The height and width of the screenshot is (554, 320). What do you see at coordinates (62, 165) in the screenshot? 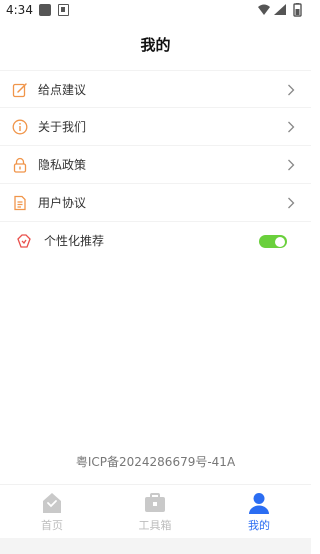
I see `menu-item-label: 隐私政策` at bounding box center [62, 165].